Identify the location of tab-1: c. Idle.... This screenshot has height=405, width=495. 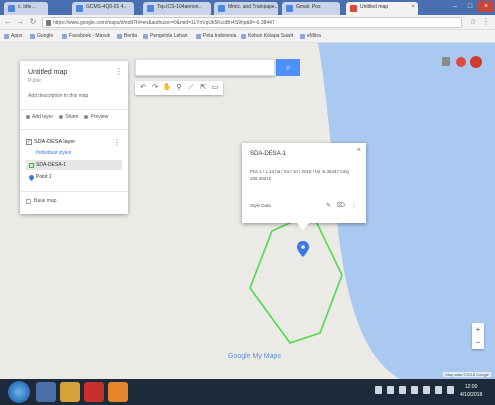
(26, 8).